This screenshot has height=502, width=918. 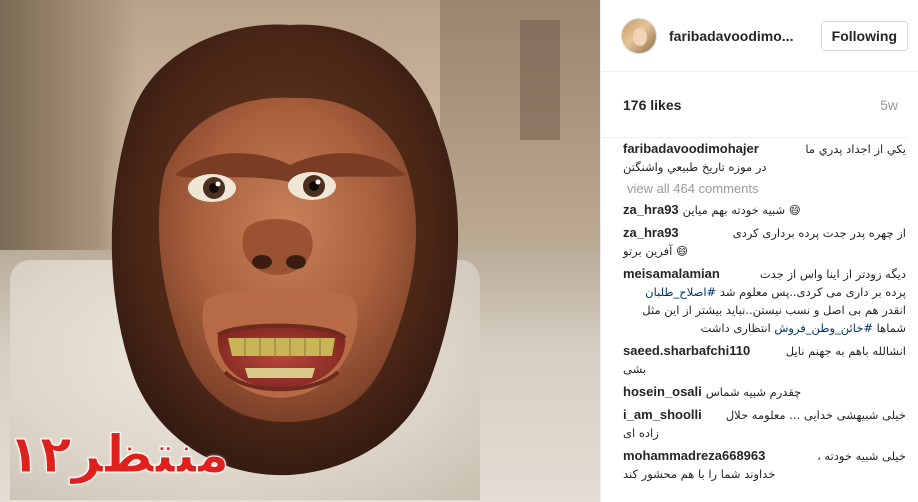 I want to click on comment-text: انشالله باهم به جهنم نایل, so click(x=845, y=351).